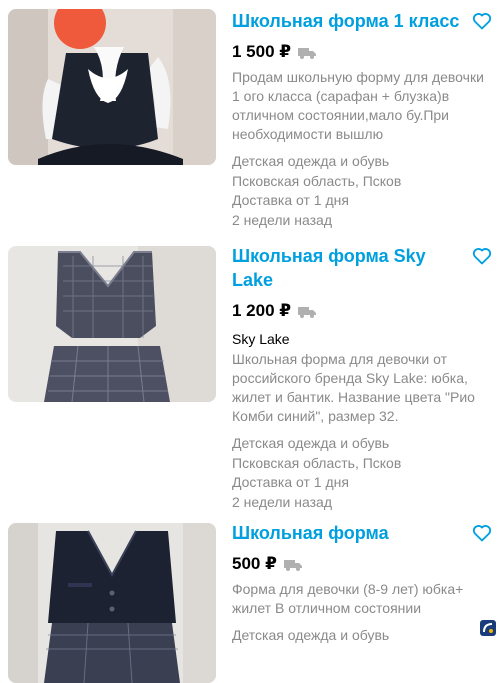 This screenshot has width=498, height=683. What do you see at coordinates (262, 310) in the screenshot?
I see `listing-price: 1 200 ₽` at bounding box center [262, 310].